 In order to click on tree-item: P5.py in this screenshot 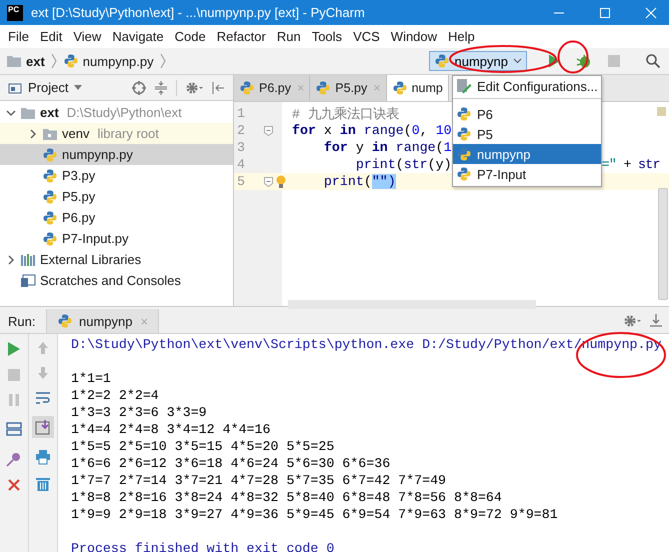, I will do `click(116, 196)`.